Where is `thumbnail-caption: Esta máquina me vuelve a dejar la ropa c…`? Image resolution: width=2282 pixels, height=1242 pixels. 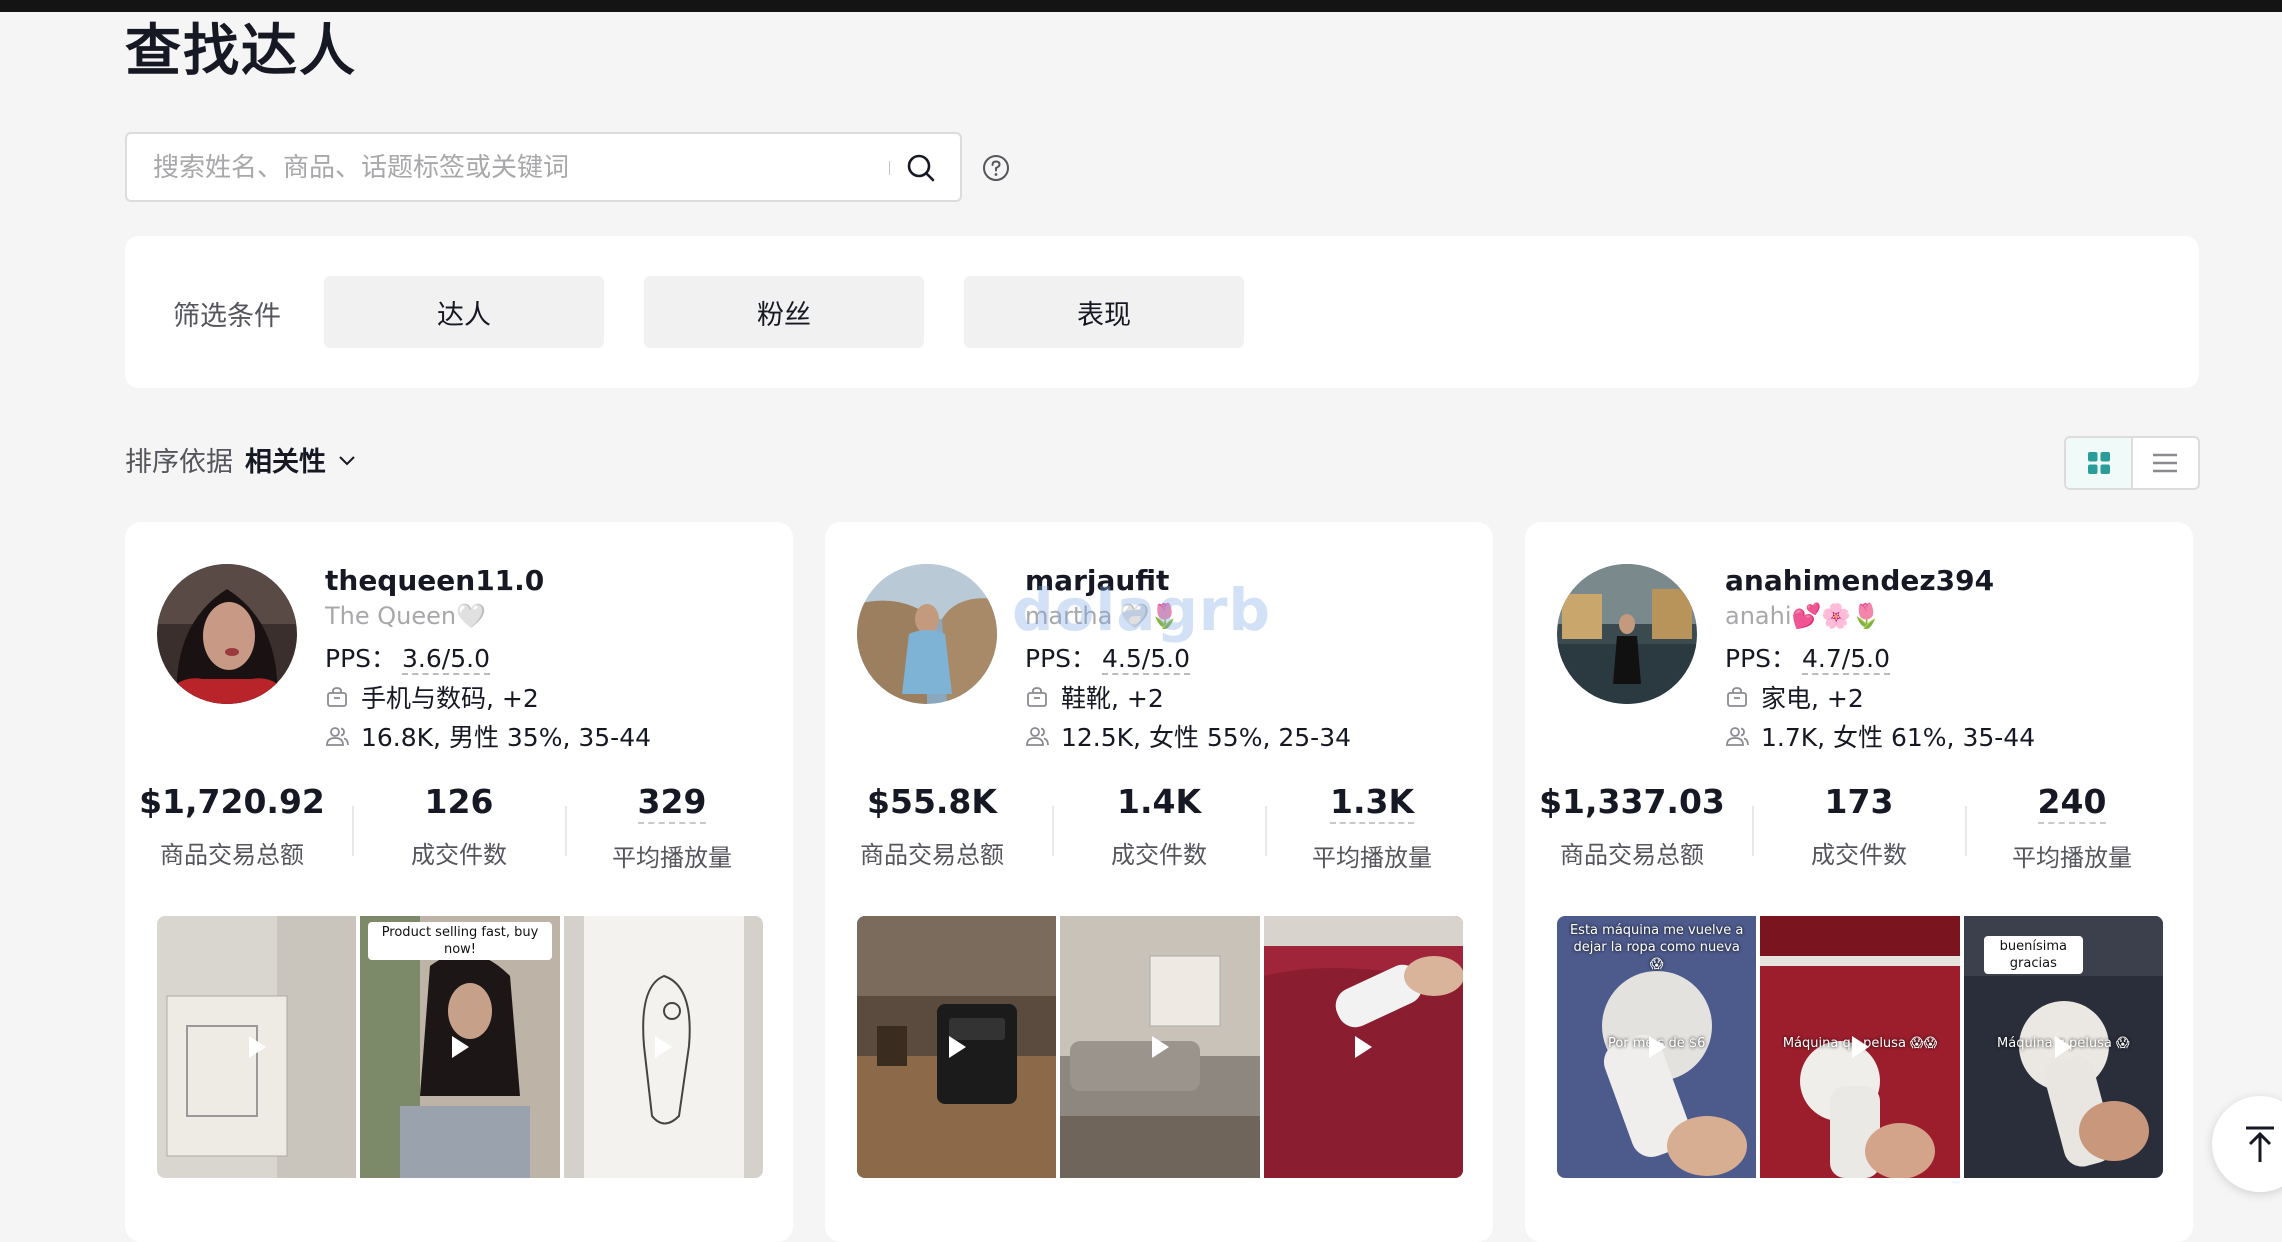
thumbnail-caption: Esta máquina me vuelve a dejar la ropa c… is located at coordinates (1656, 947).